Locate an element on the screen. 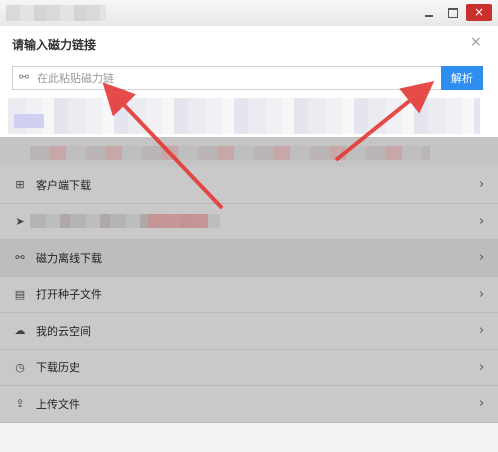 This screenshot has width=498, height=452. menu-item-6: ◷ 下载历史 › is located at coordinates (249, 367).